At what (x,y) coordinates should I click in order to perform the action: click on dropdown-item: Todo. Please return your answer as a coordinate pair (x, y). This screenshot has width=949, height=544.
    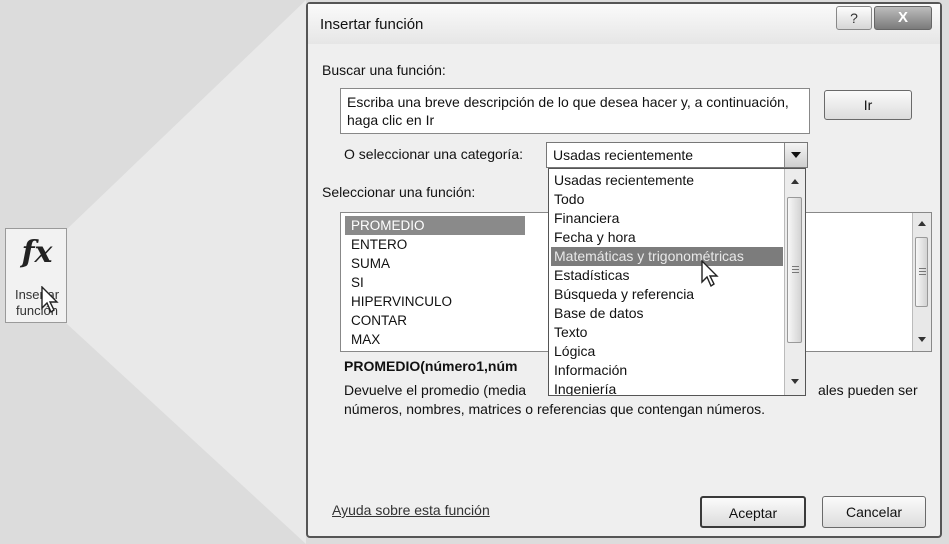
    Looking at the image, I should click on (667, 199).